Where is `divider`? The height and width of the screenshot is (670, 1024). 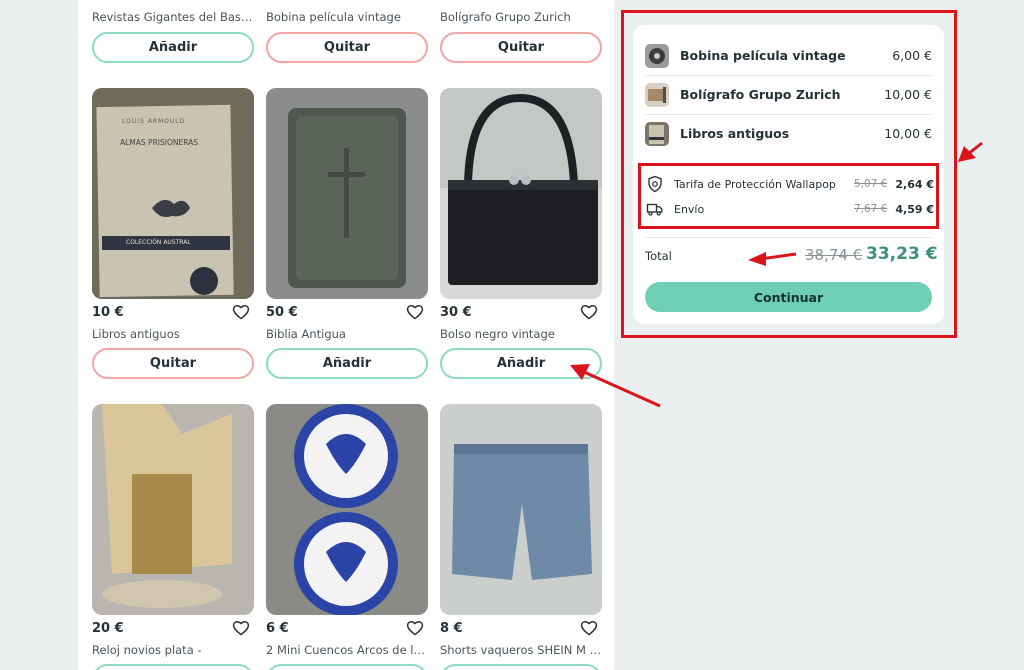
divider is located at coordinates (788, 237).